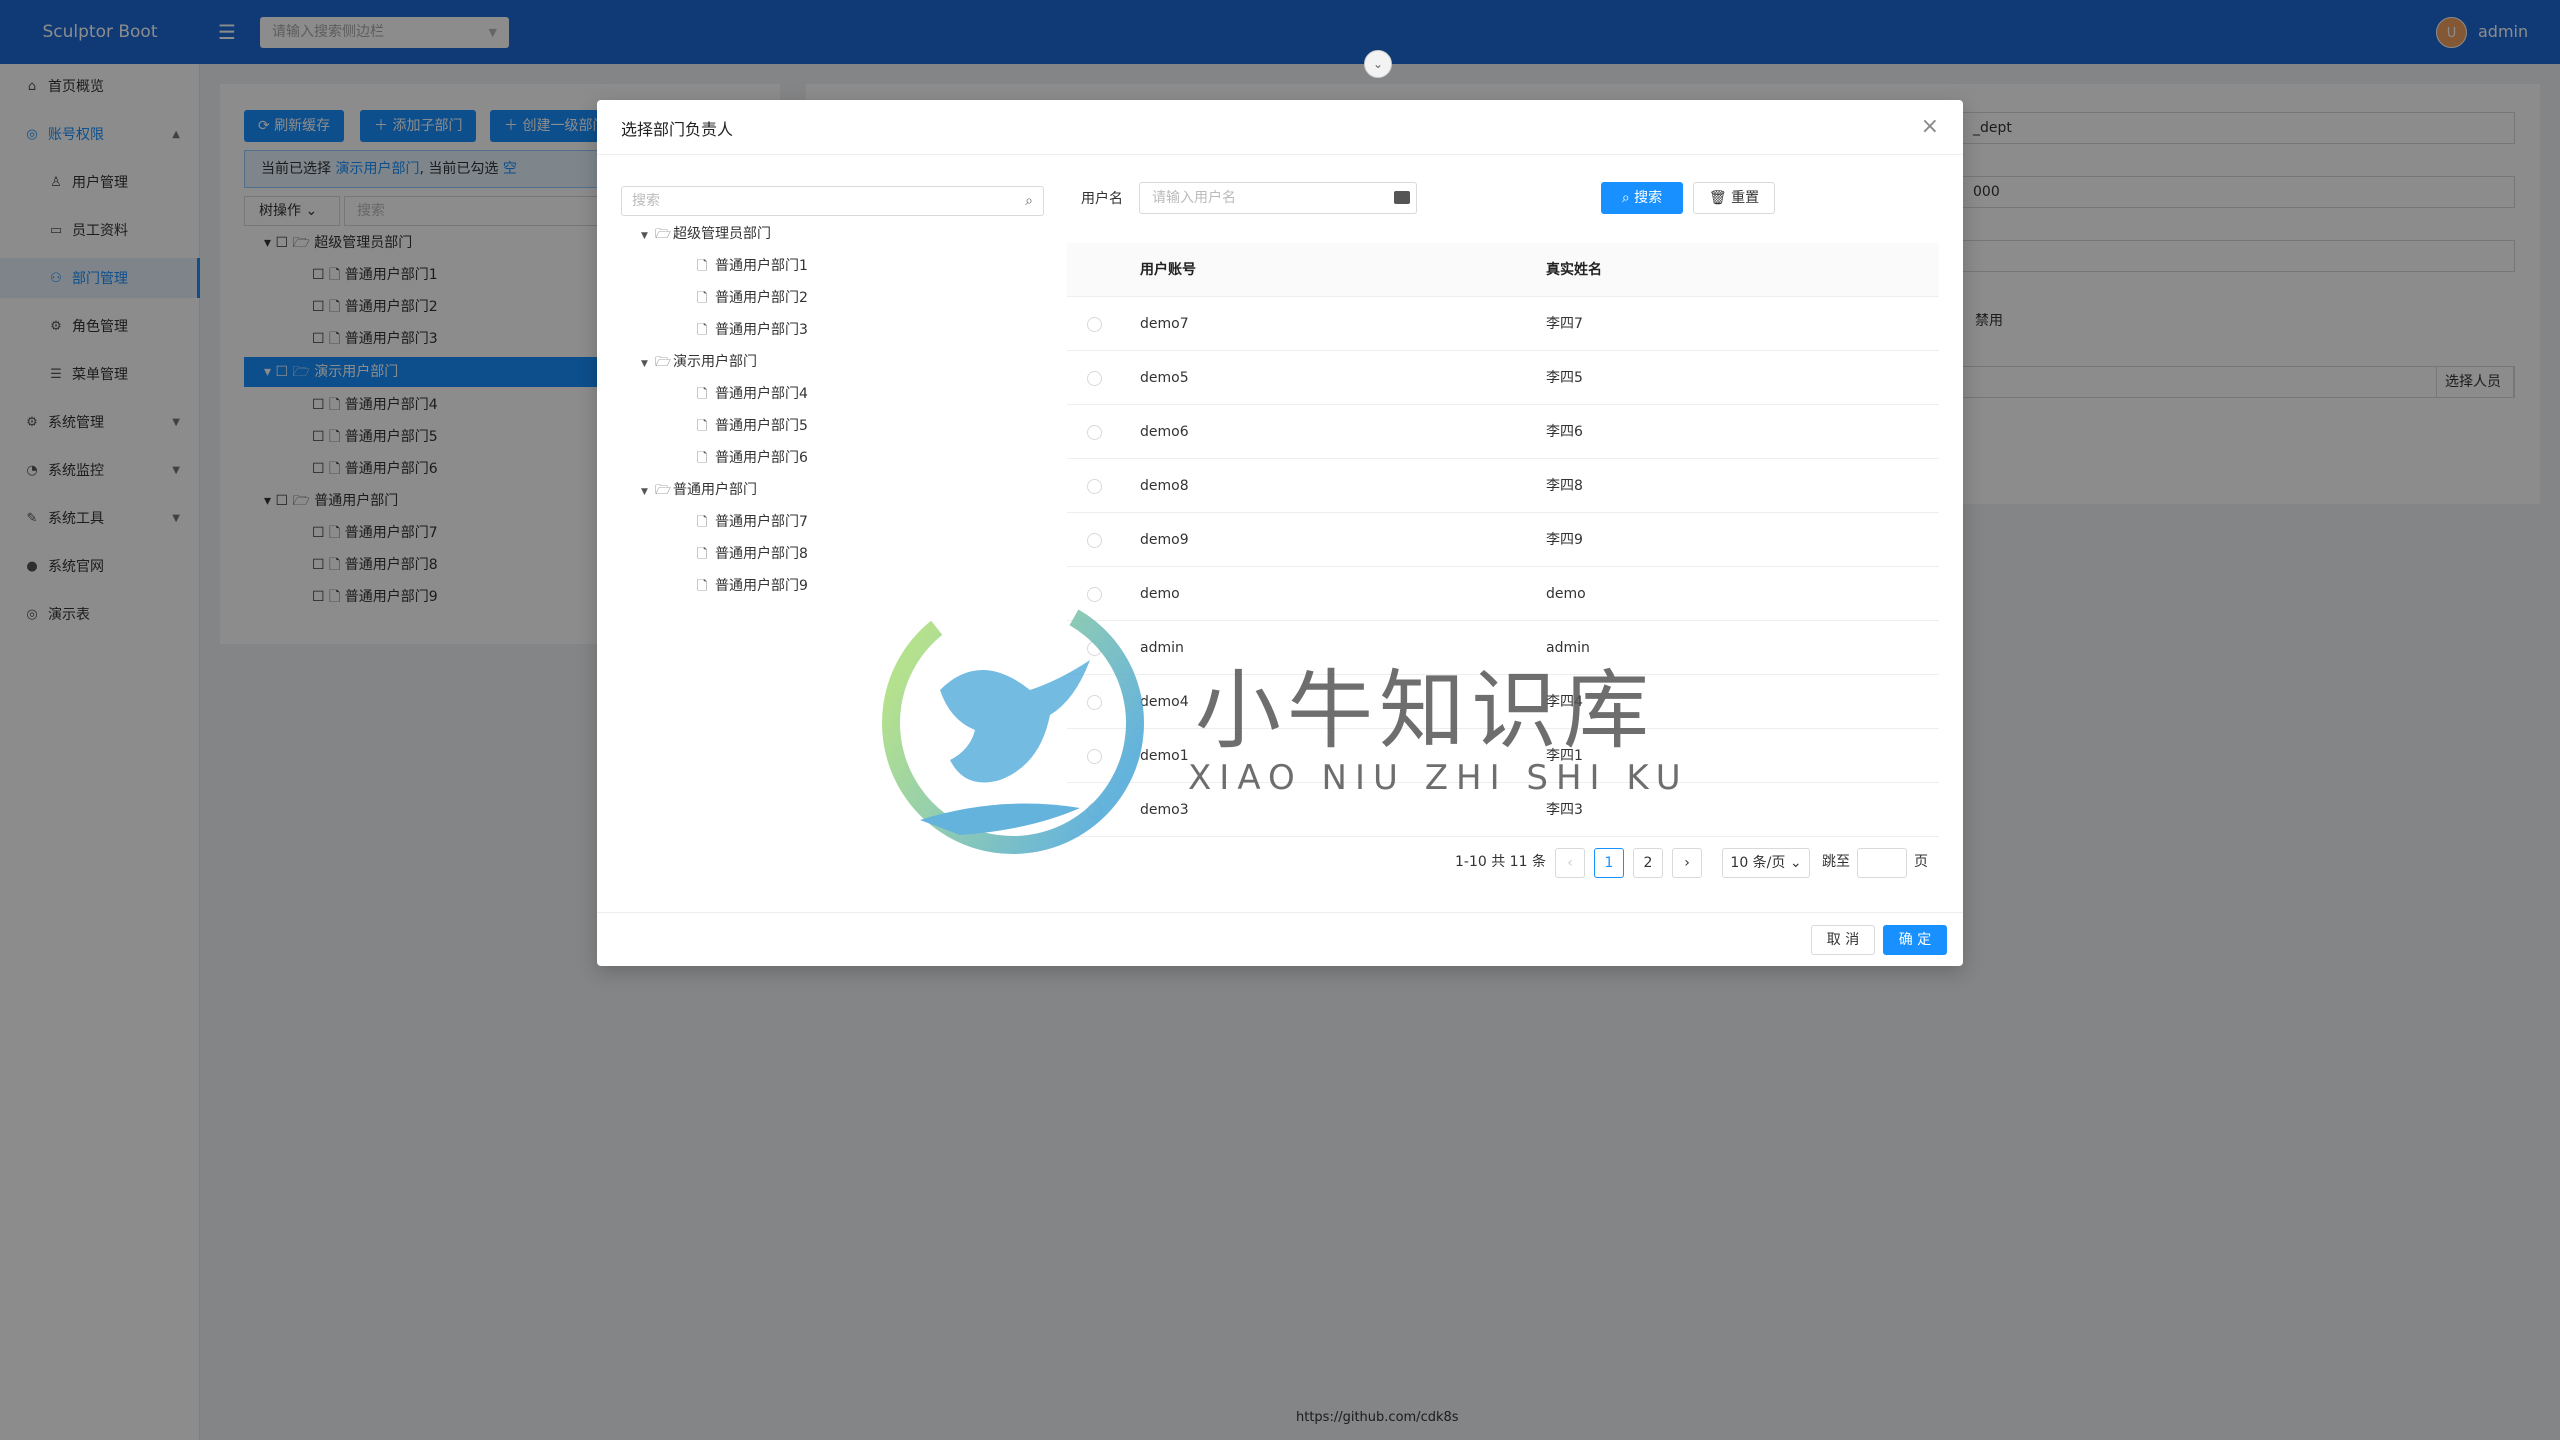 This screenshot has height=1440, width=2560. Describe the element at coordinates (1648, 198) in the screenshot. I see `search-button-label: 搜索` at that location.